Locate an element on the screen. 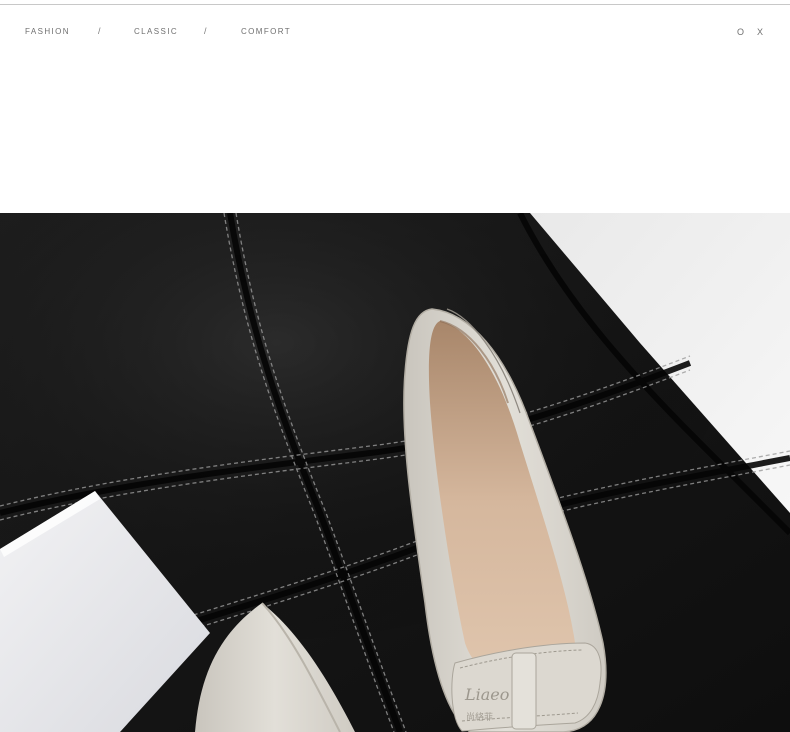 Image resolution: width=790 pixels, height=732 pixels. tag-comfort: COMFORT is located at coordinates (266, 31).